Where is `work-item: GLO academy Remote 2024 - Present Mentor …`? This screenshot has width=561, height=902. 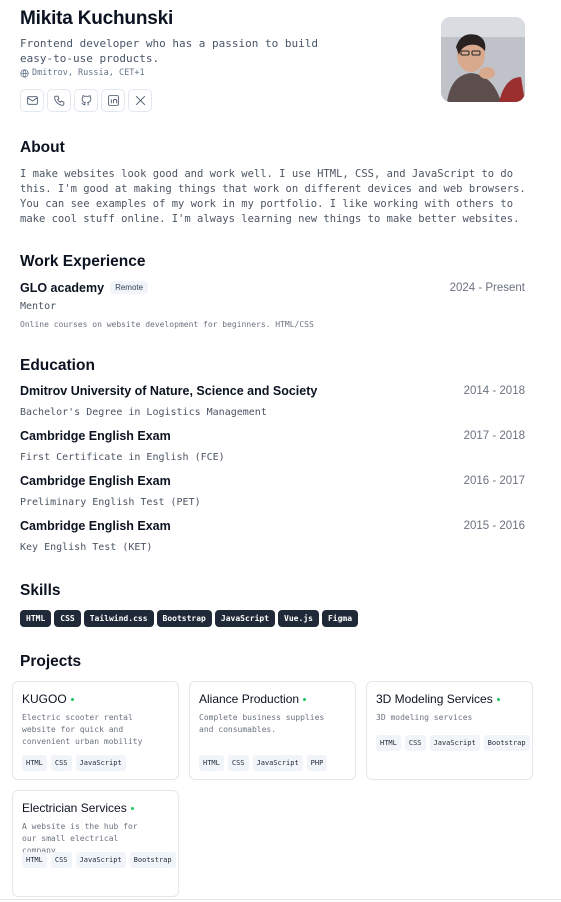
work-item: GLO academy Remote 2024 - Present Mentor … is located at coordinates (272, 307).